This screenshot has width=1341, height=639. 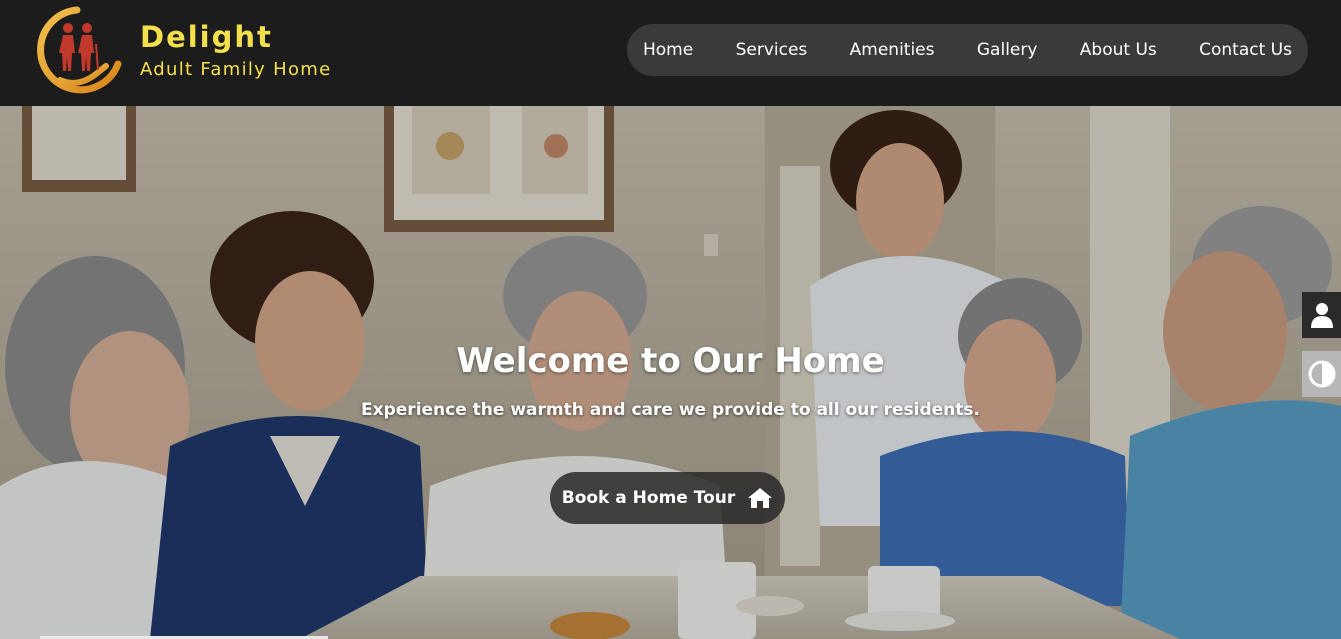 I want to click on home-icon, so click(x=760, y=498).